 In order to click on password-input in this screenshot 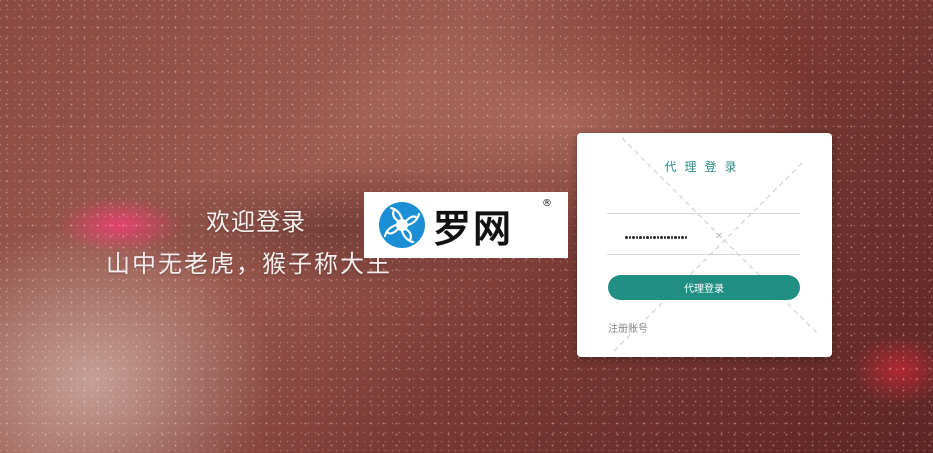, I will do `click(656, 237)`.